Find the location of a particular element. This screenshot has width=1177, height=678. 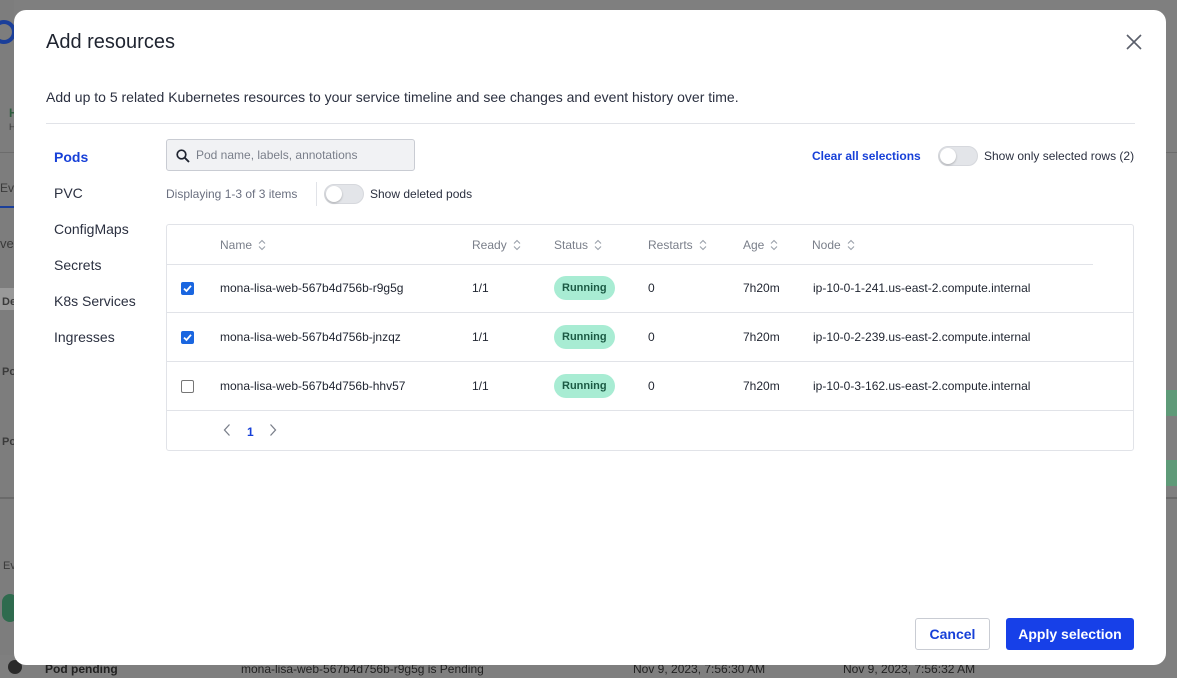

search-box is located at coordinates (290, 155).